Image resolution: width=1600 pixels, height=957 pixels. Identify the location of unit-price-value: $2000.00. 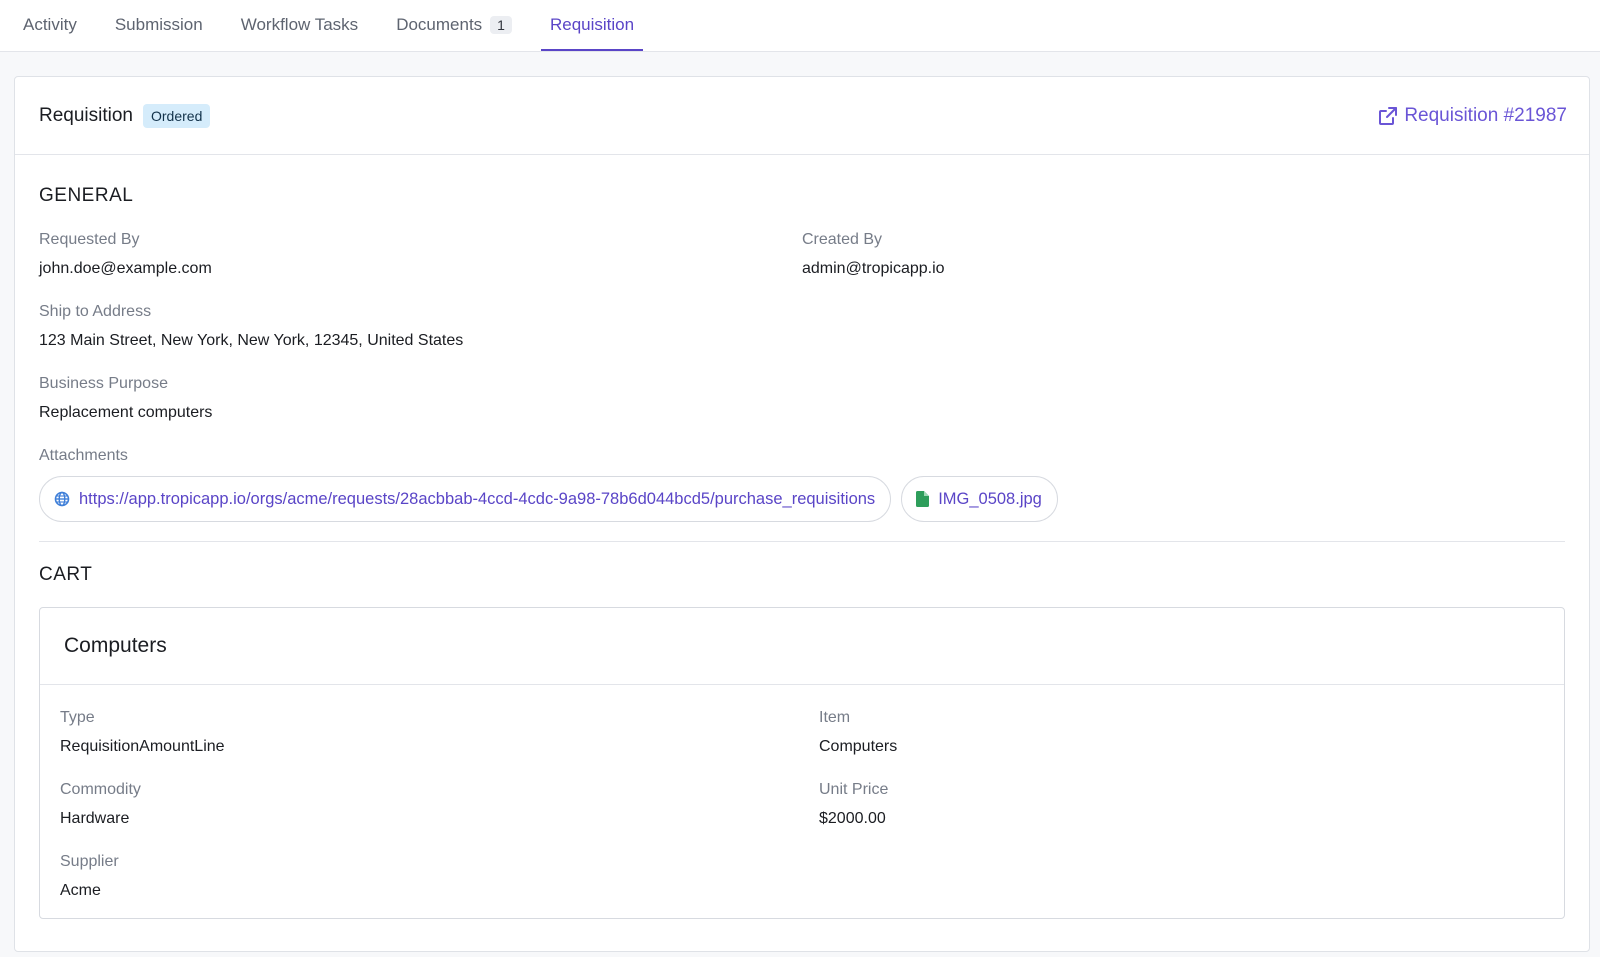
(852, 818).